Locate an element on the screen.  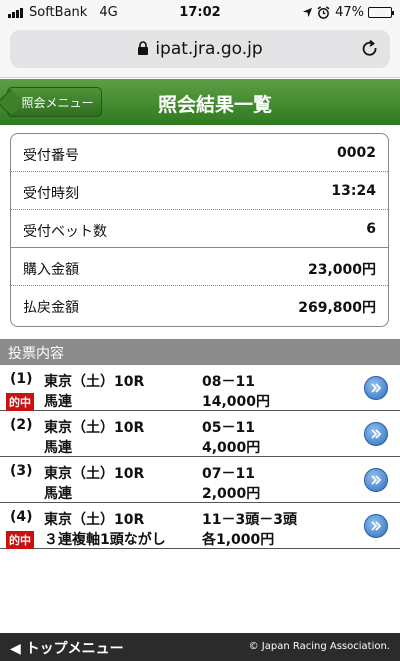
page-header: 照会メニュー 照会結果一覧 is located at coordinates (200, 102).